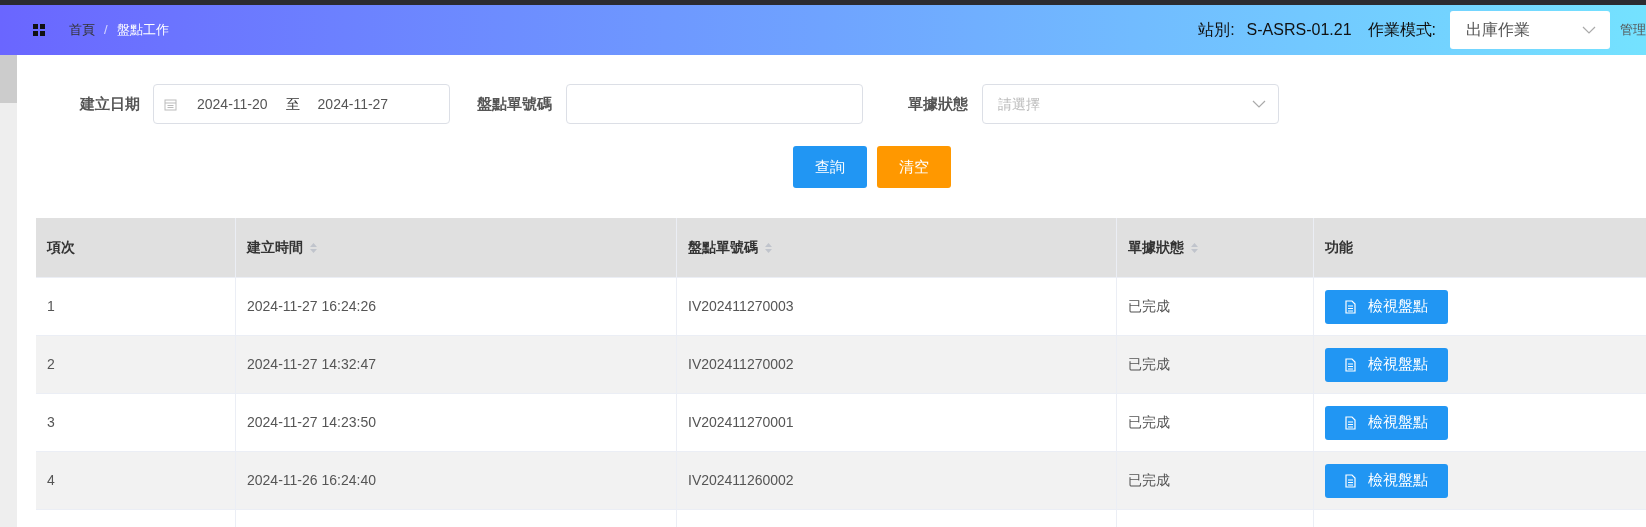  I want to click on station-label: 站別:, so click(1216, 30).